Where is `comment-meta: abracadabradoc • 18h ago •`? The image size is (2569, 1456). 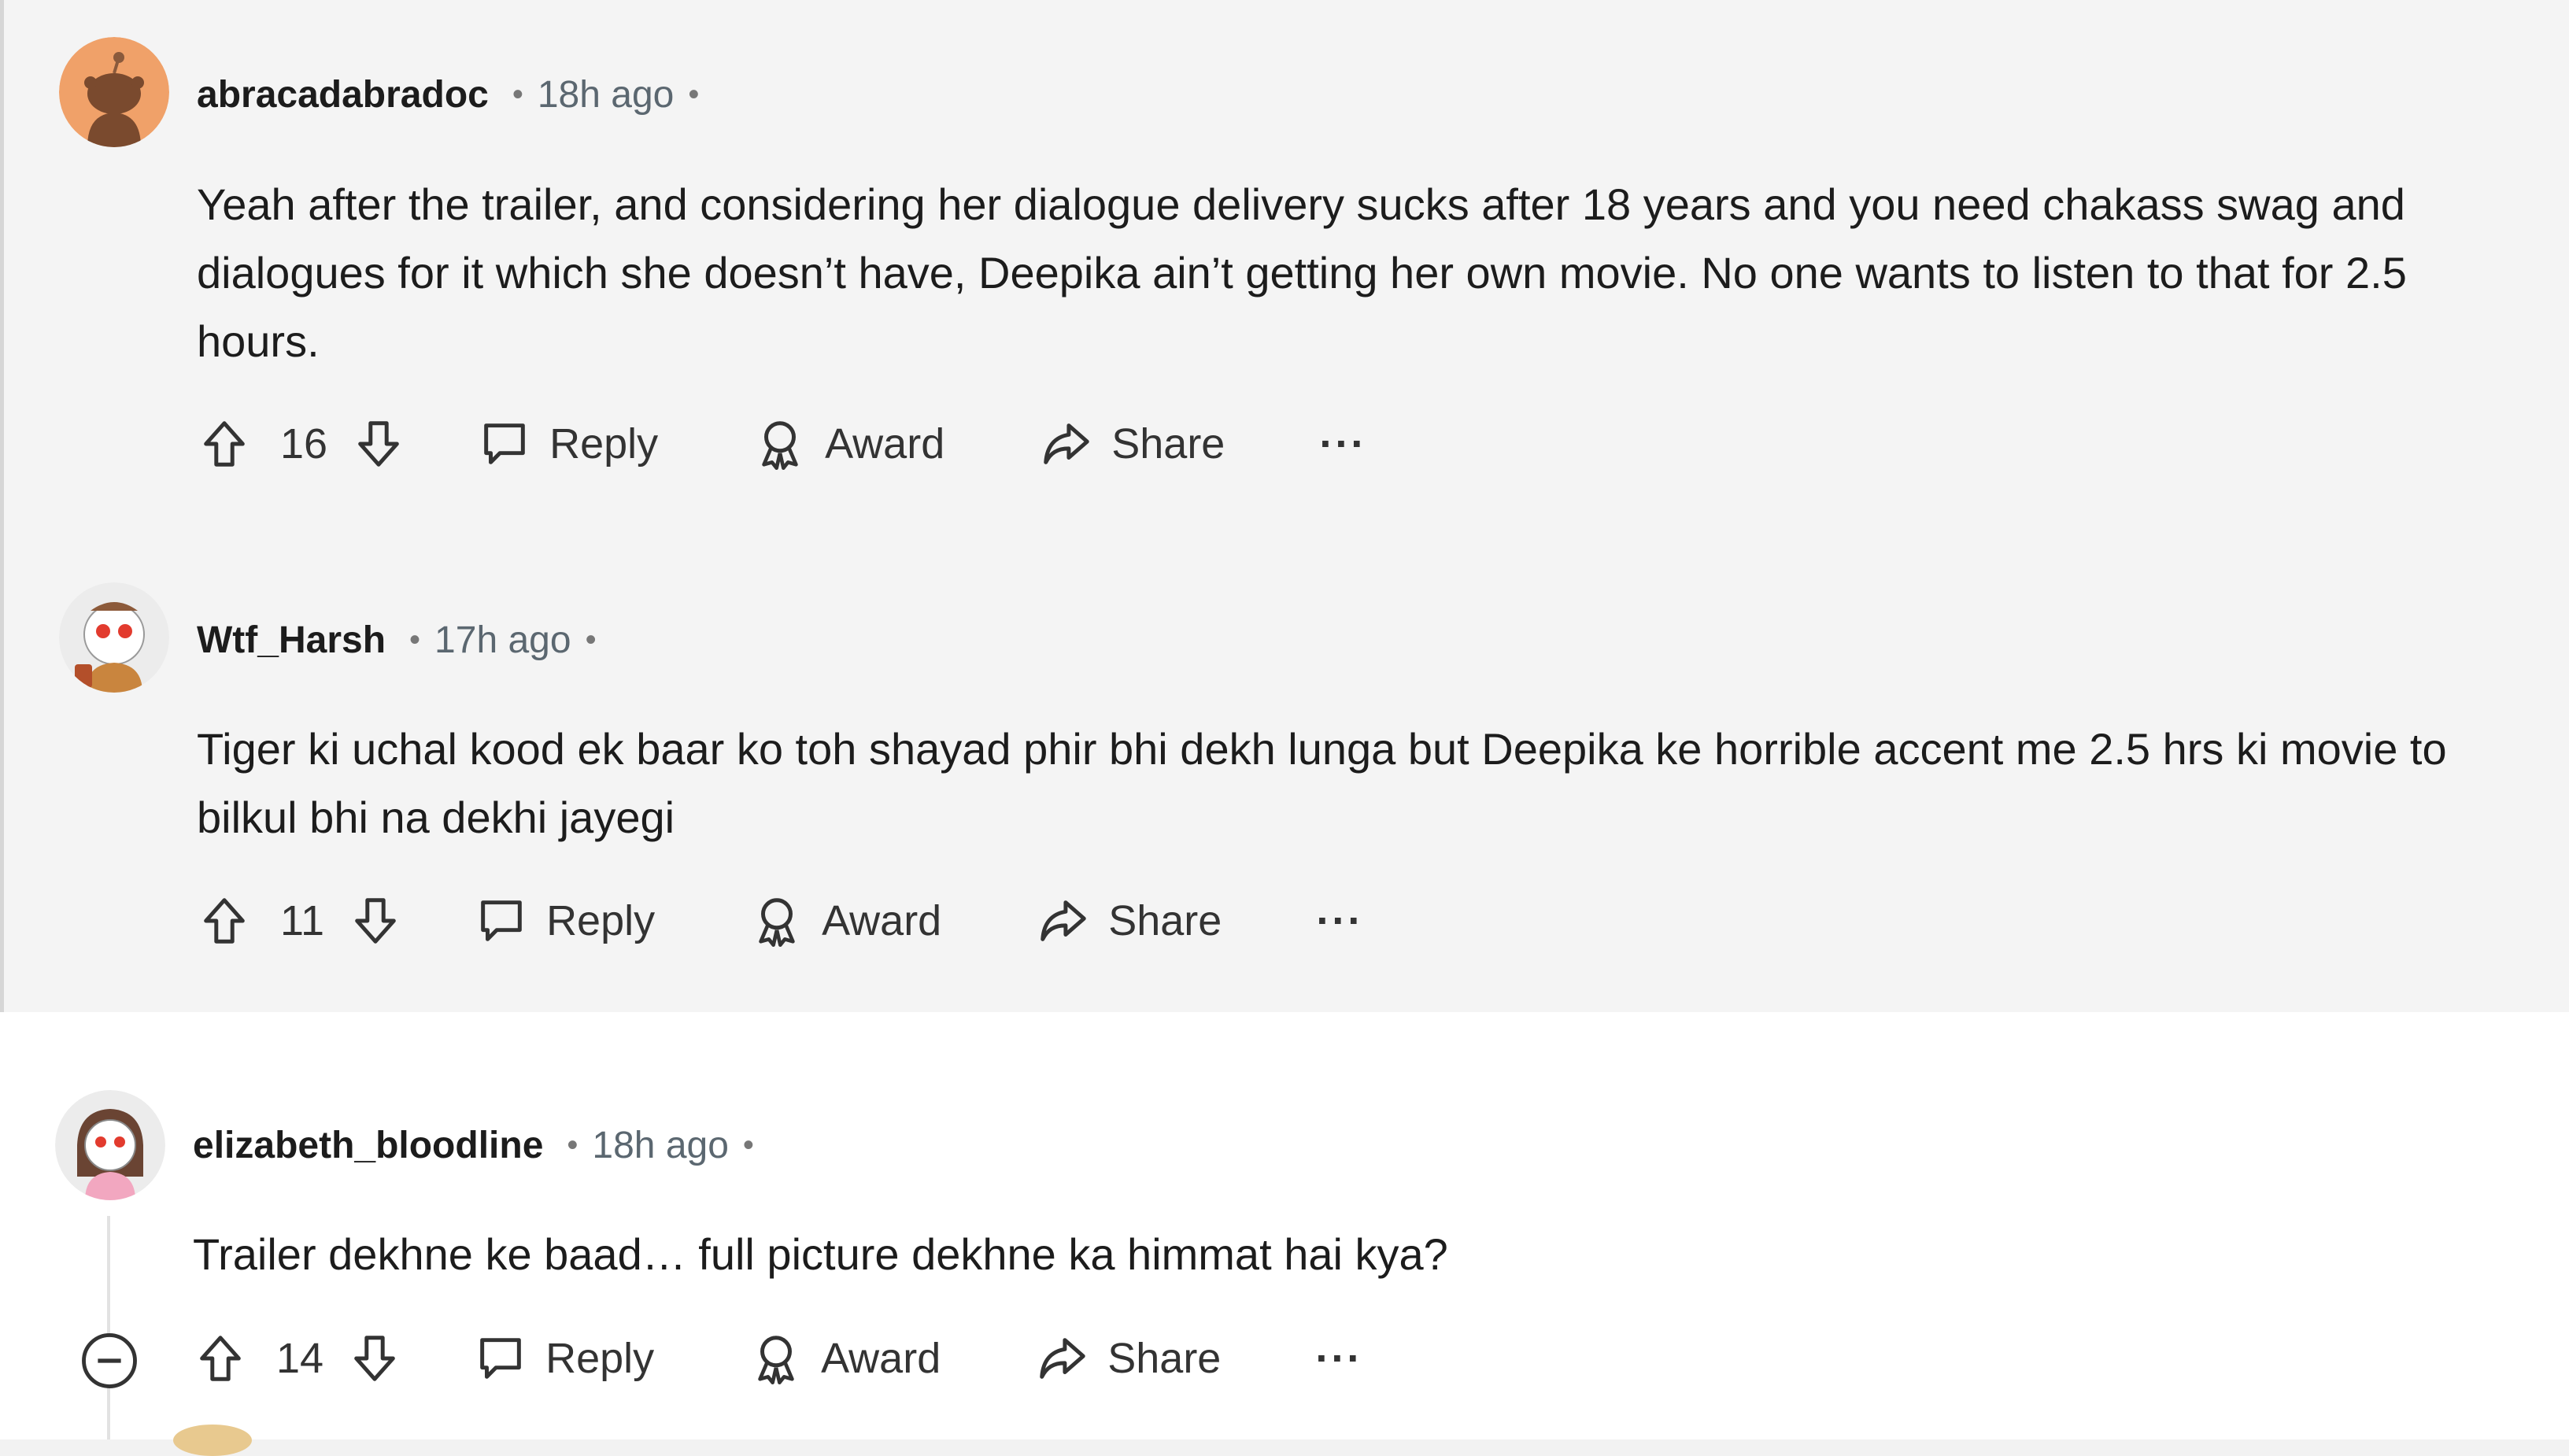
comment-meta: abracadabradoc • 18h ago • is located at coordinates (448, 94).